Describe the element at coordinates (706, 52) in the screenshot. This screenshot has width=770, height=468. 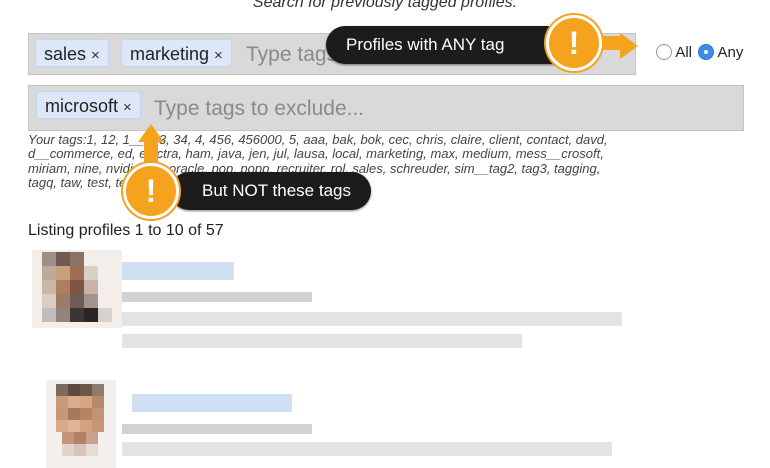
I see `radio-any` at that location.